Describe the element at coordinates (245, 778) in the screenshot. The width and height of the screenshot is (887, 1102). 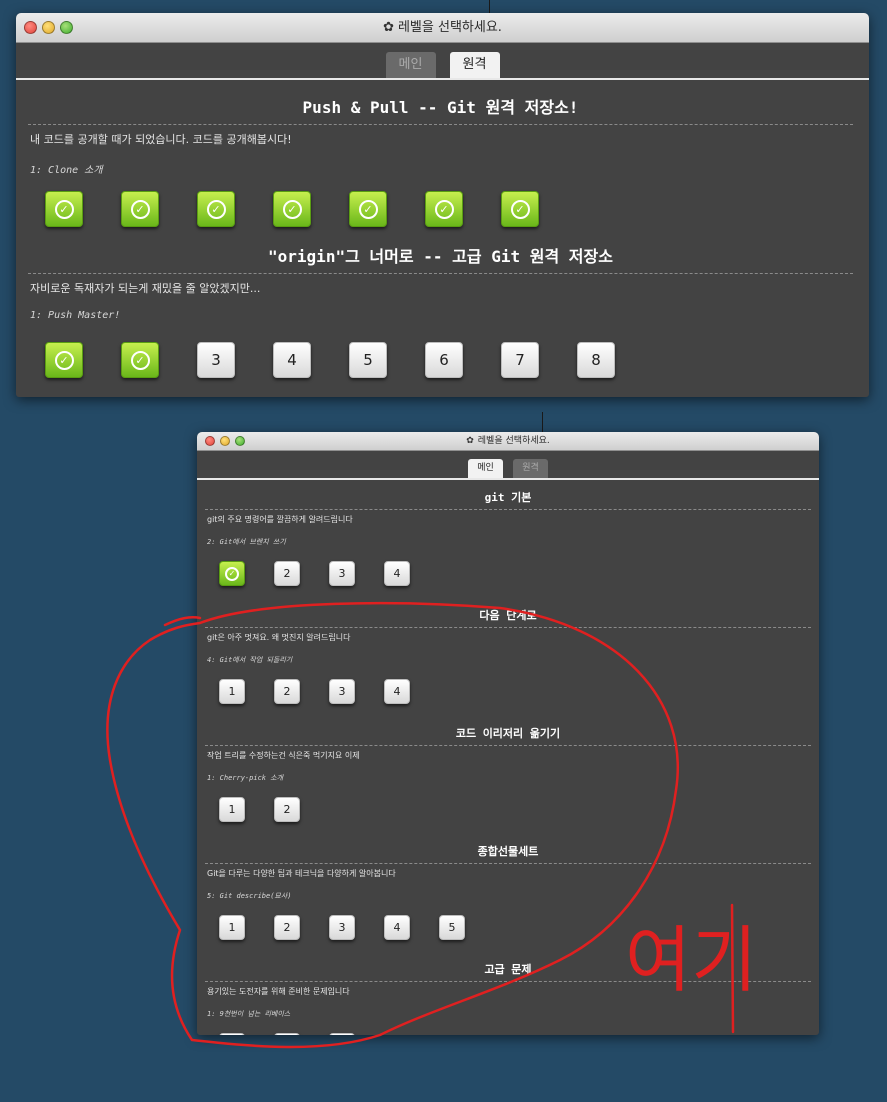
I see `current-level-label: 1: Cherry-pick 소개` at that location.